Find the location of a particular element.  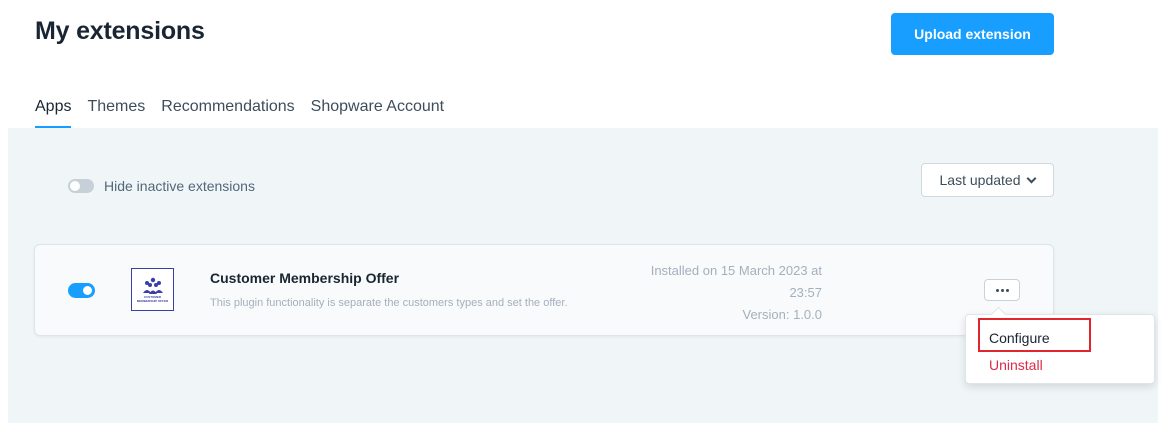

hide-inactive-toggle is located at coordinates (81, 186).